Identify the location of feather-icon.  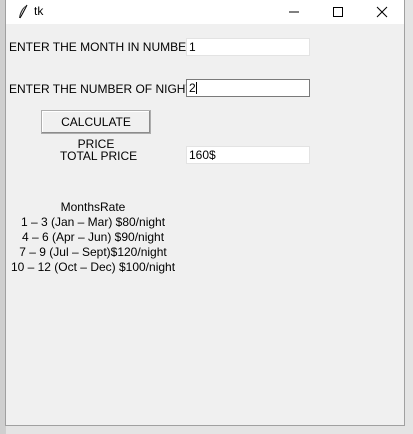
(23, 12).